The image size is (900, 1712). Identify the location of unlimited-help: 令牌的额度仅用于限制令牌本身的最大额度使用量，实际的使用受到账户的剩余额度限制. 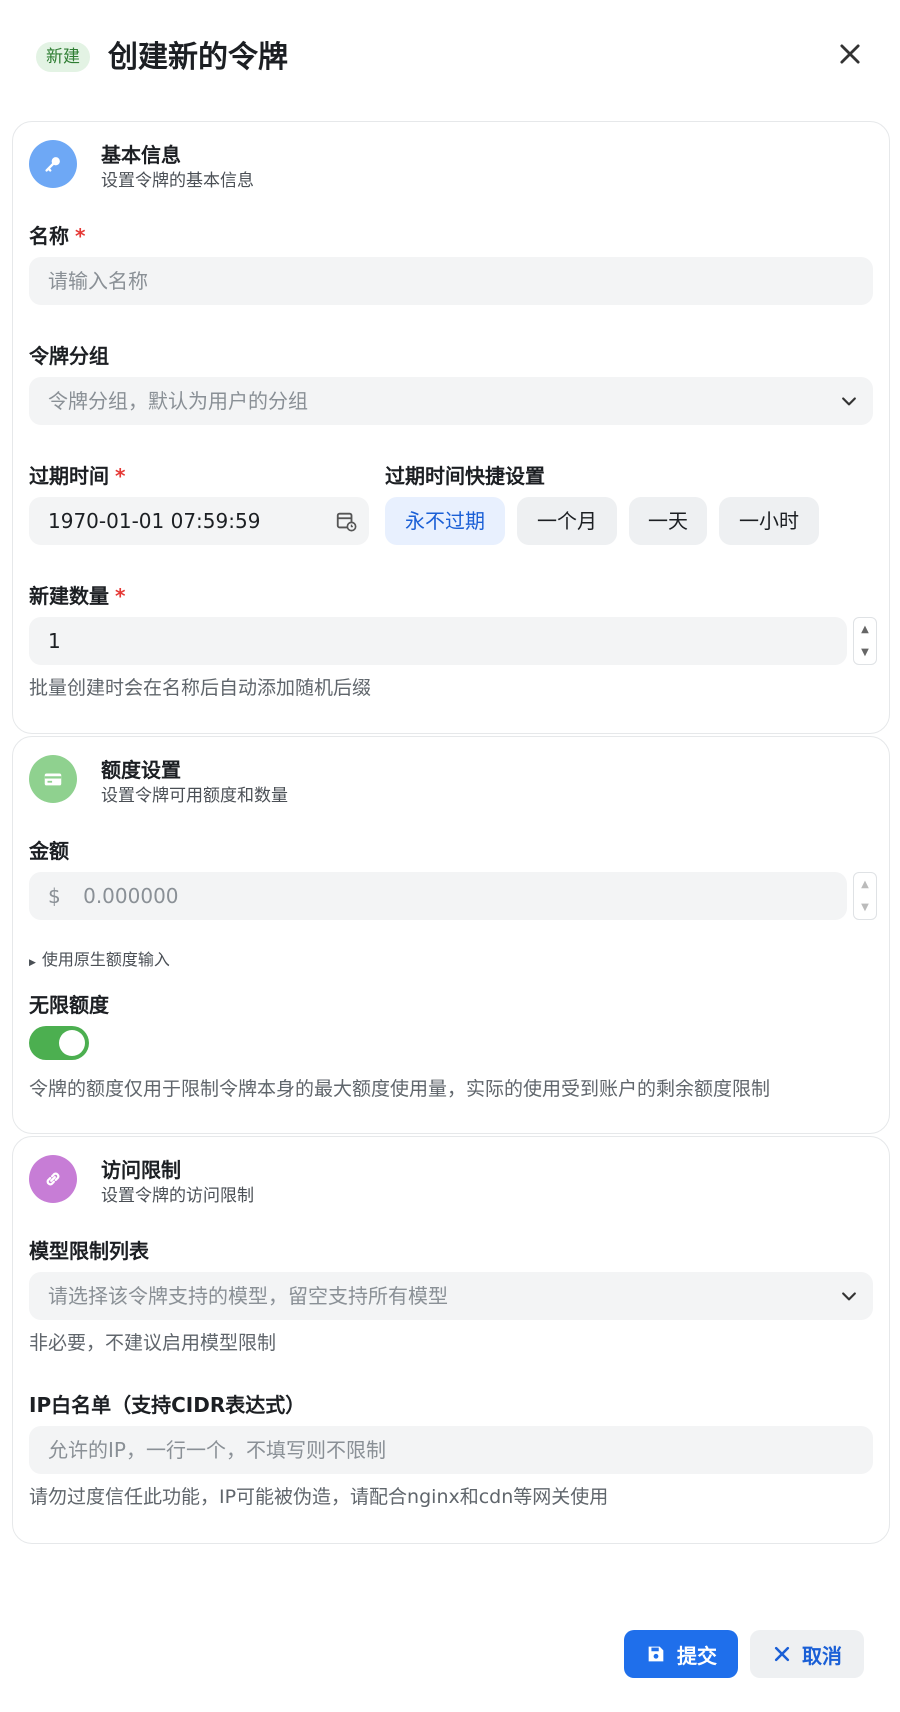
(400, 1089).